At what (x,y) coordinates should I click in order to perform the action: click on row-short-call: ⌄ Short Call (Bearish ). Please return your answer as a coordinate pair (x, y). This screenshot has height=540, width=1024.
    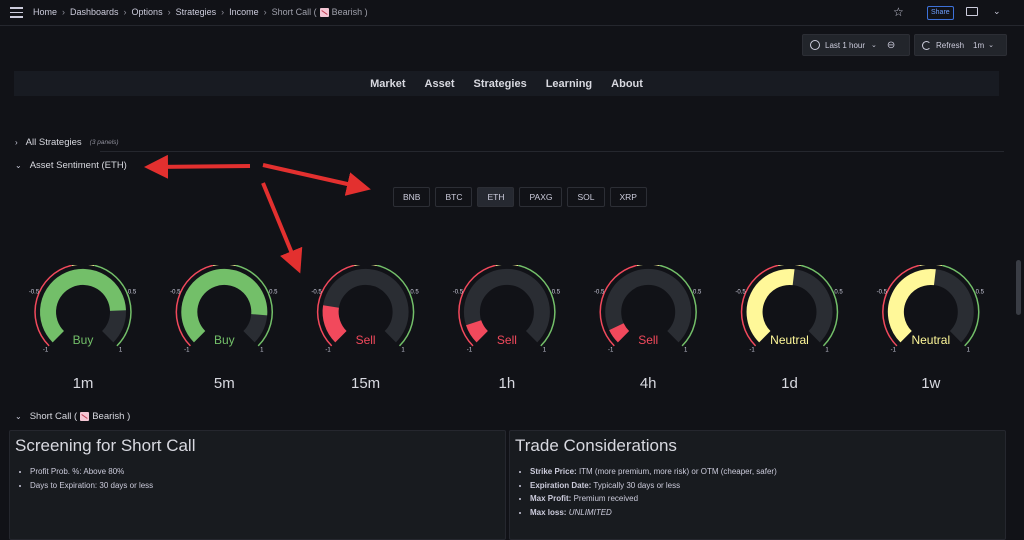
    Looking at the image, I should click on (72, 416).